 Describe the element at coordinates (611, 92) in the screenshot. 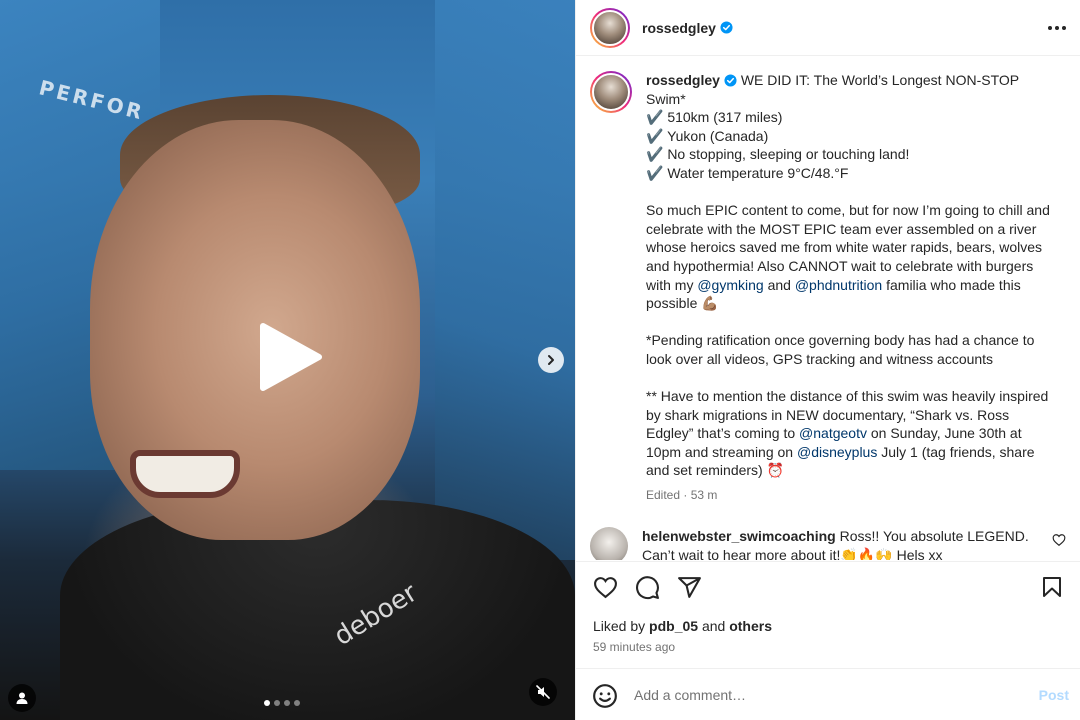

I see `caption-avatar` at that location.